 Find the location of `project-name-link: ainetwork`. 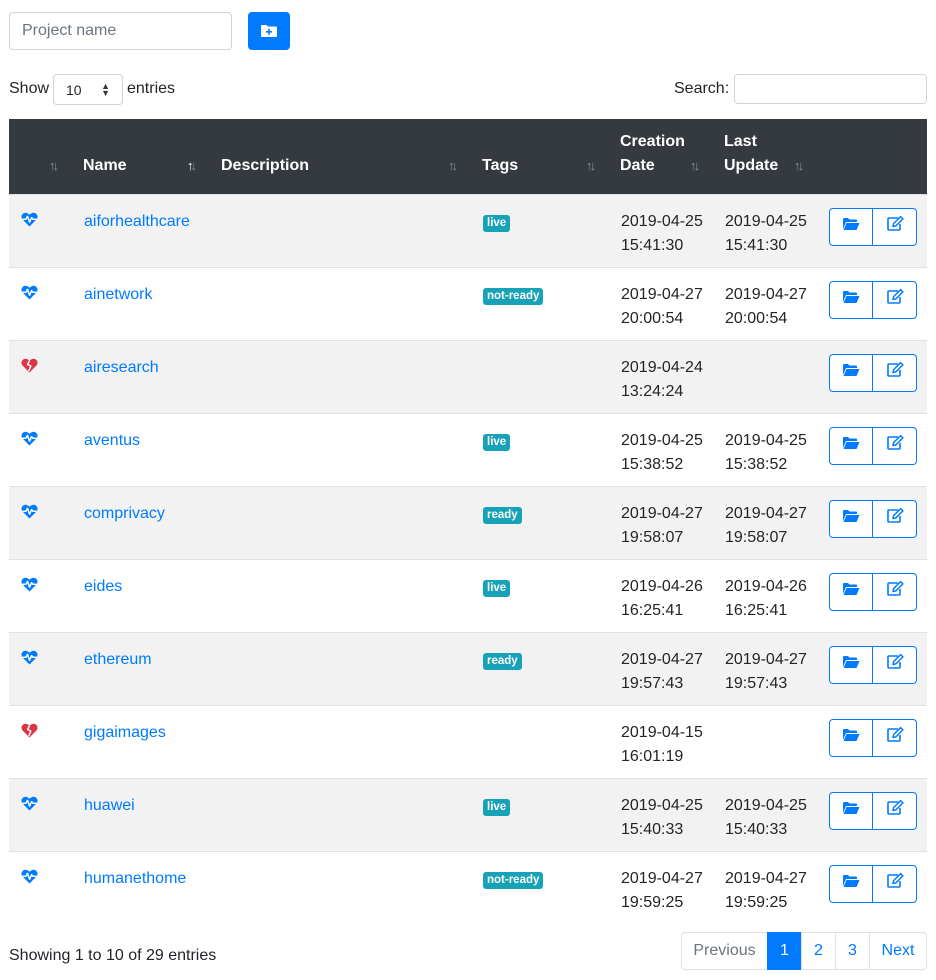

project-name-link: ainetwork is located at coordinates (118, 295).